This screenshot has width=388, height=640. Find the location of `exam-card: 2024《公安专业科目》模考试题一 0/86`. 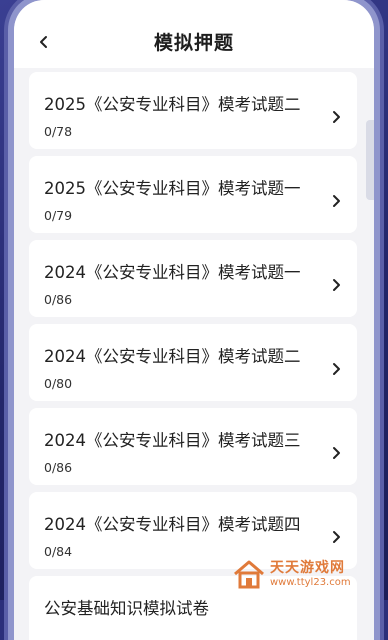

exam-card: 2024《公安专业科目》模考试题一 0/86 is located at coordinates (193, 278).